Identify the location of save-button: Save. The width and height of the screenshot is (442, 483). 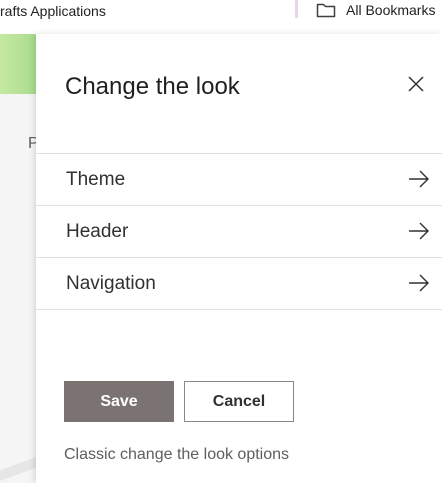
(119, 401).